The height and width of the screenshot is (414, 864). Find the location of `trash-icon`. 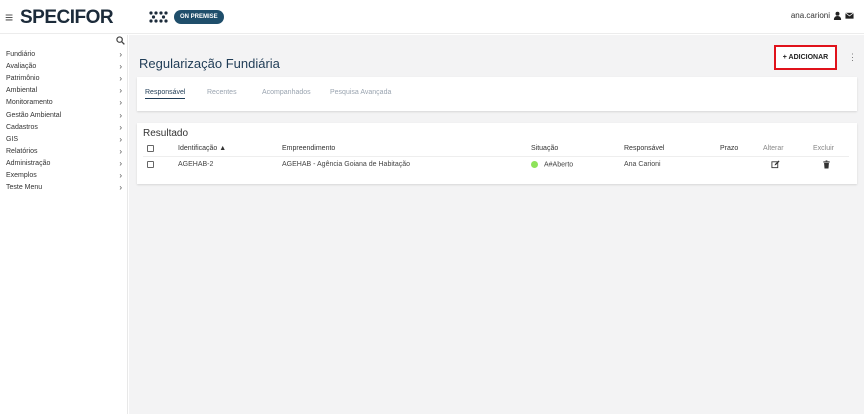

trash-icon is located at coordinates (826, 164).